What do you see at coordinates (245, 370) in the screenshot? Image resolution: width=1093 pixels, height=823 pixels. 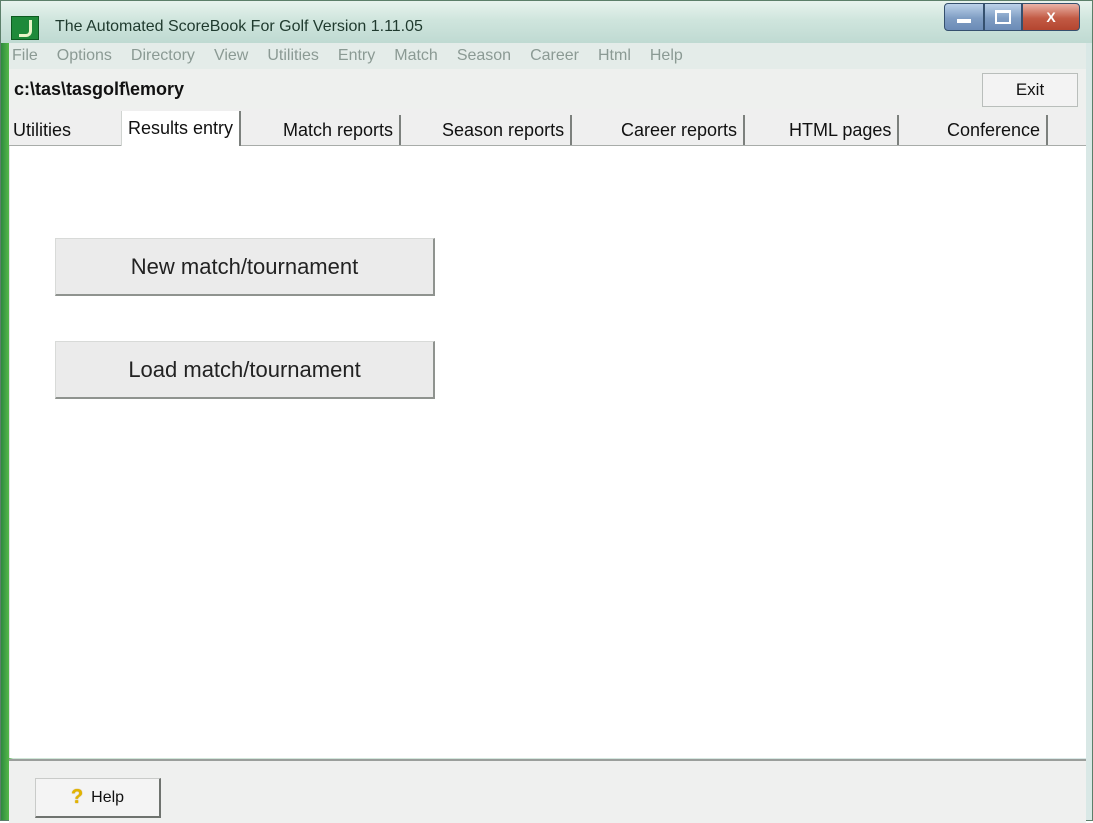 I see `load-match-button: Load match/tournament` at bounding box center [245, 370].